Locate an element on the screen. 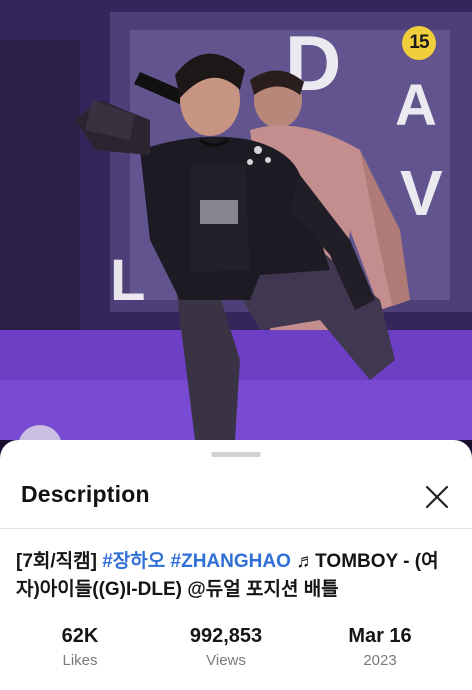 The image size is (472, 690). hashtag-link: #장하오 is located at coordinates (133, 561).